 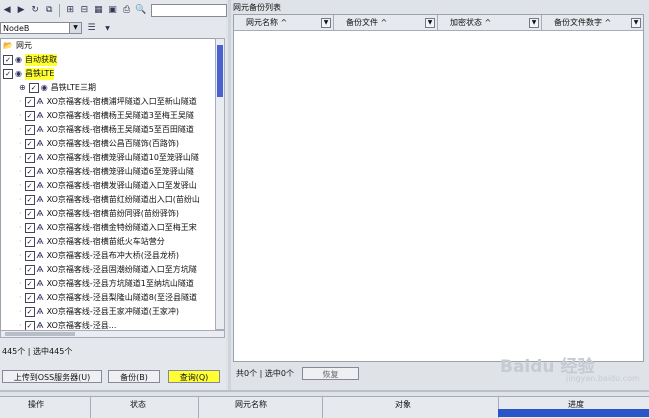 What do you see at coordinates (30, 60) in the screenshot?
I see `tree-node-auto: ✓ ◉ 自动获取` at bounding box center [30, 60].